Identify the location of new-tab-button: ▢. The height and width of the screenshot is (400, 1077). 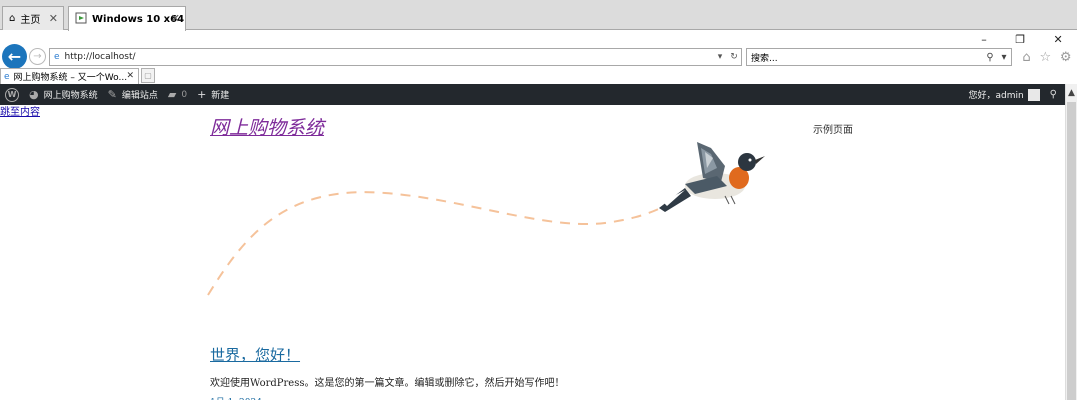
(148, 75).